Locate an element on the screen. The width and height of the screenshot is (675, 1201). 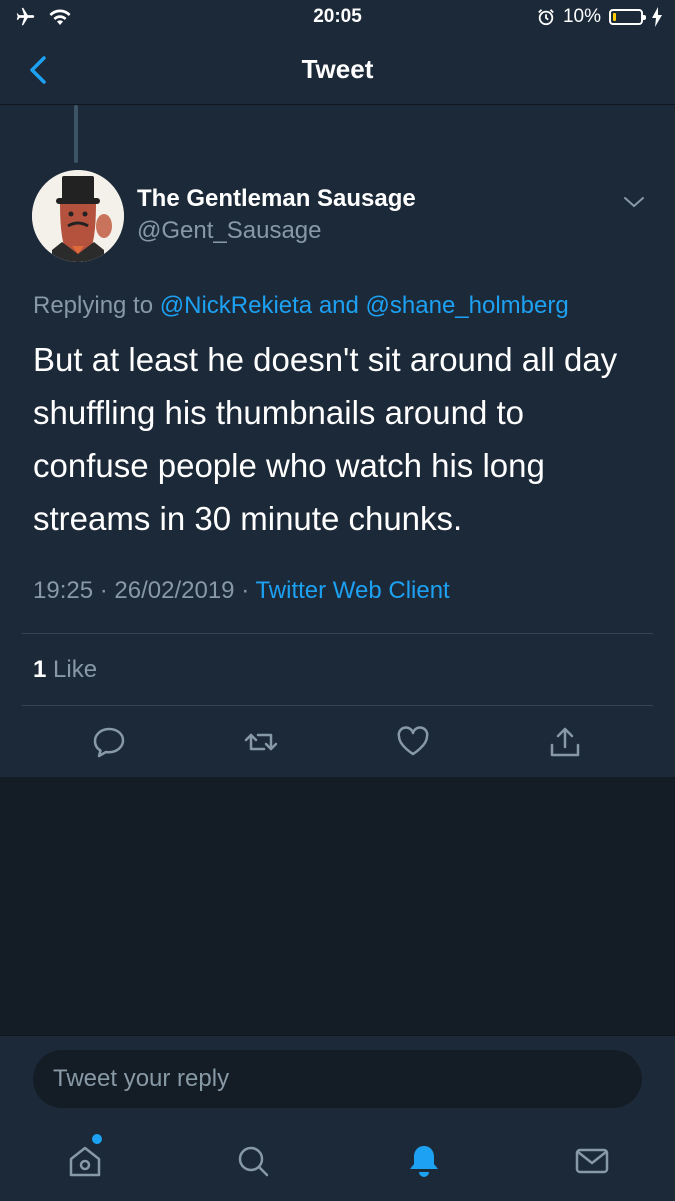
top-bar: 20:05 10% Tweet is located at coordinates (337, 52).